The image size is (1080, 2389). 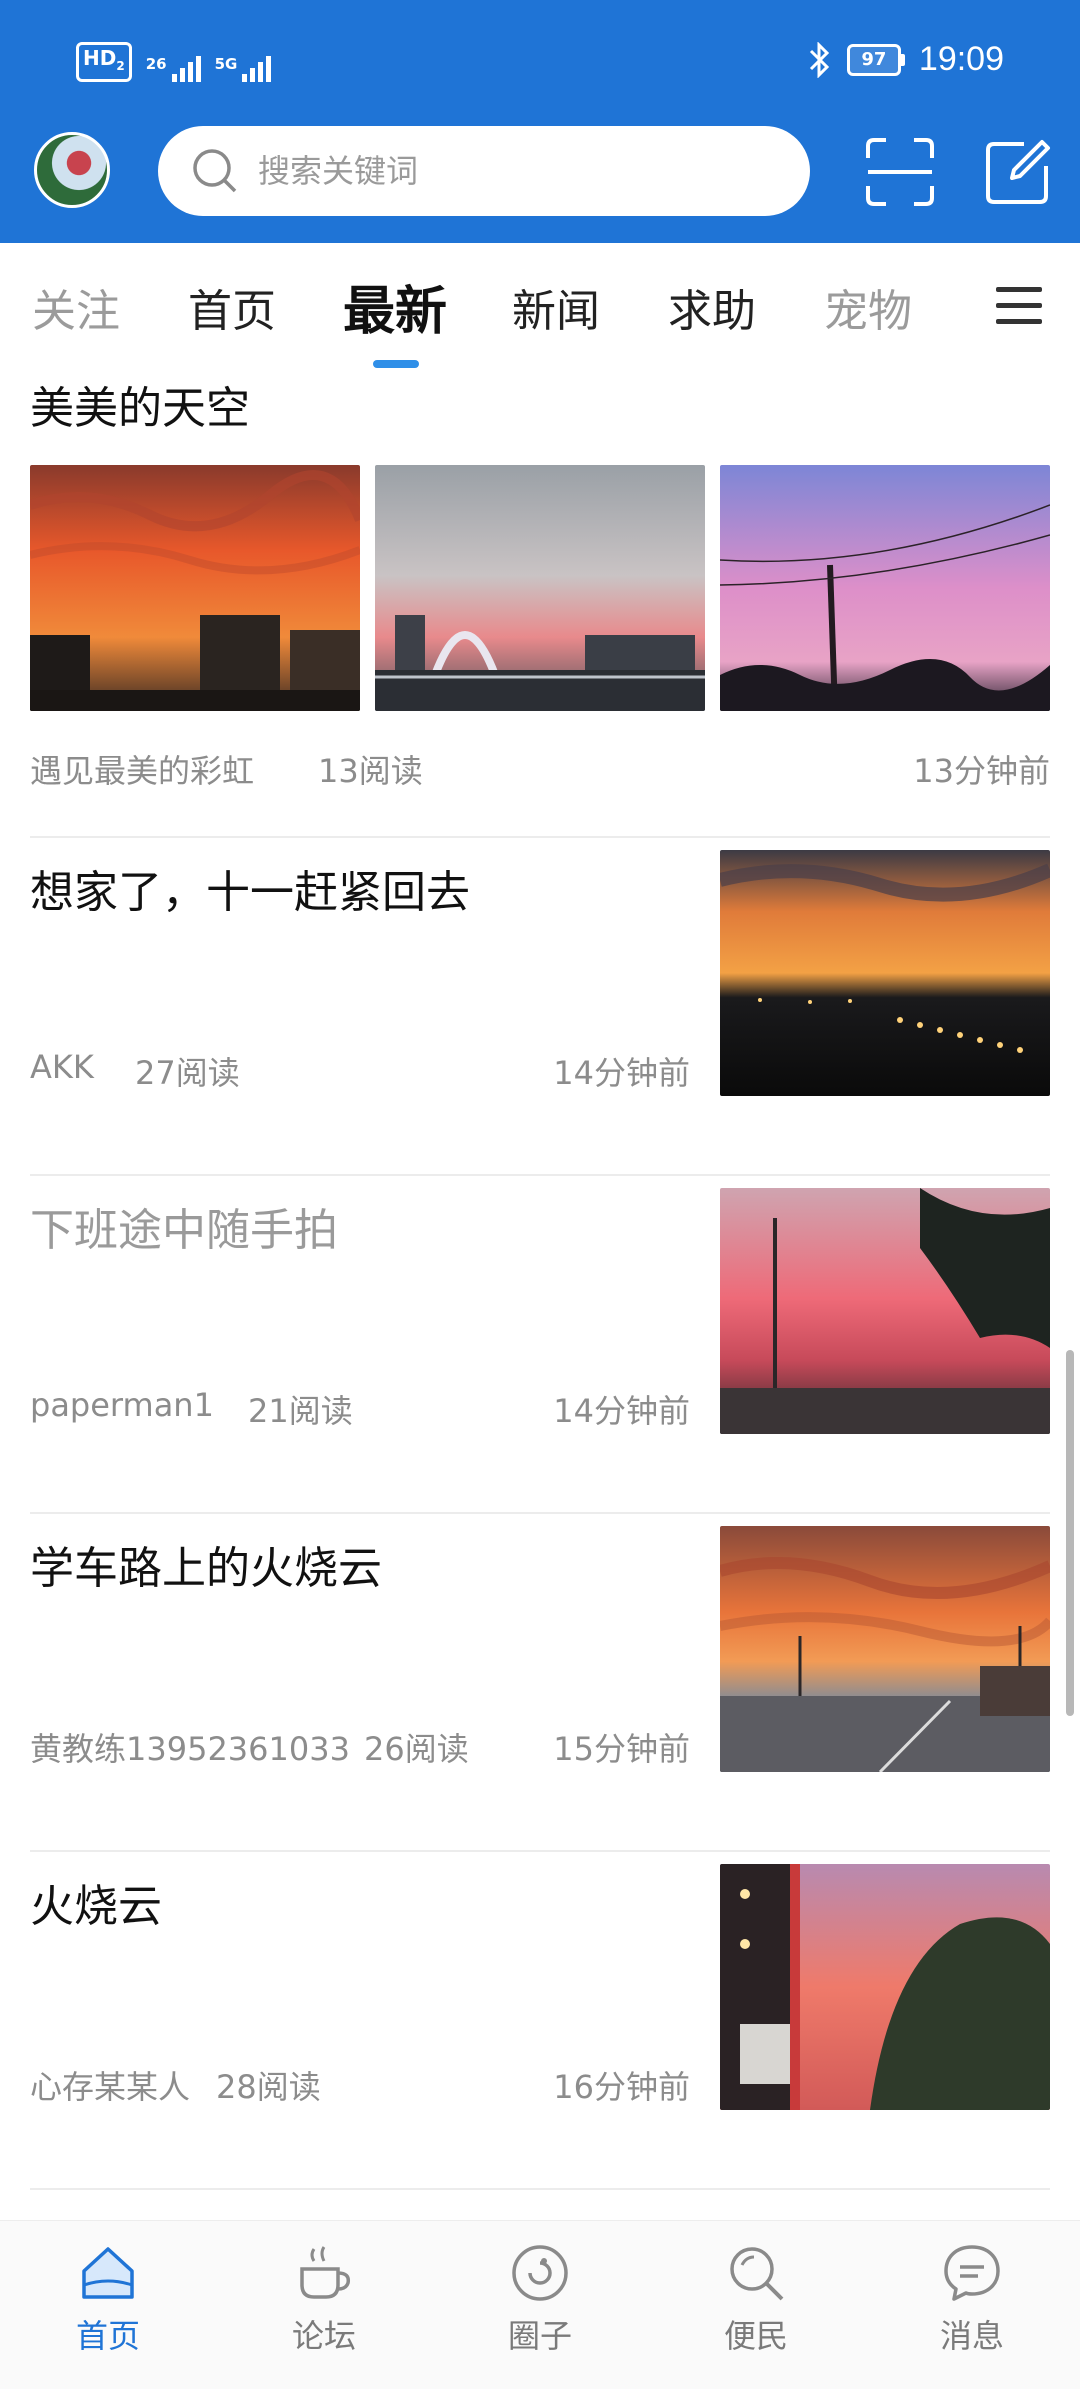 What do you see at coordinates (539, 2336) in the screenshot?
I see `nav-circle-label: 圈子` at bounding box center [539, 2336].